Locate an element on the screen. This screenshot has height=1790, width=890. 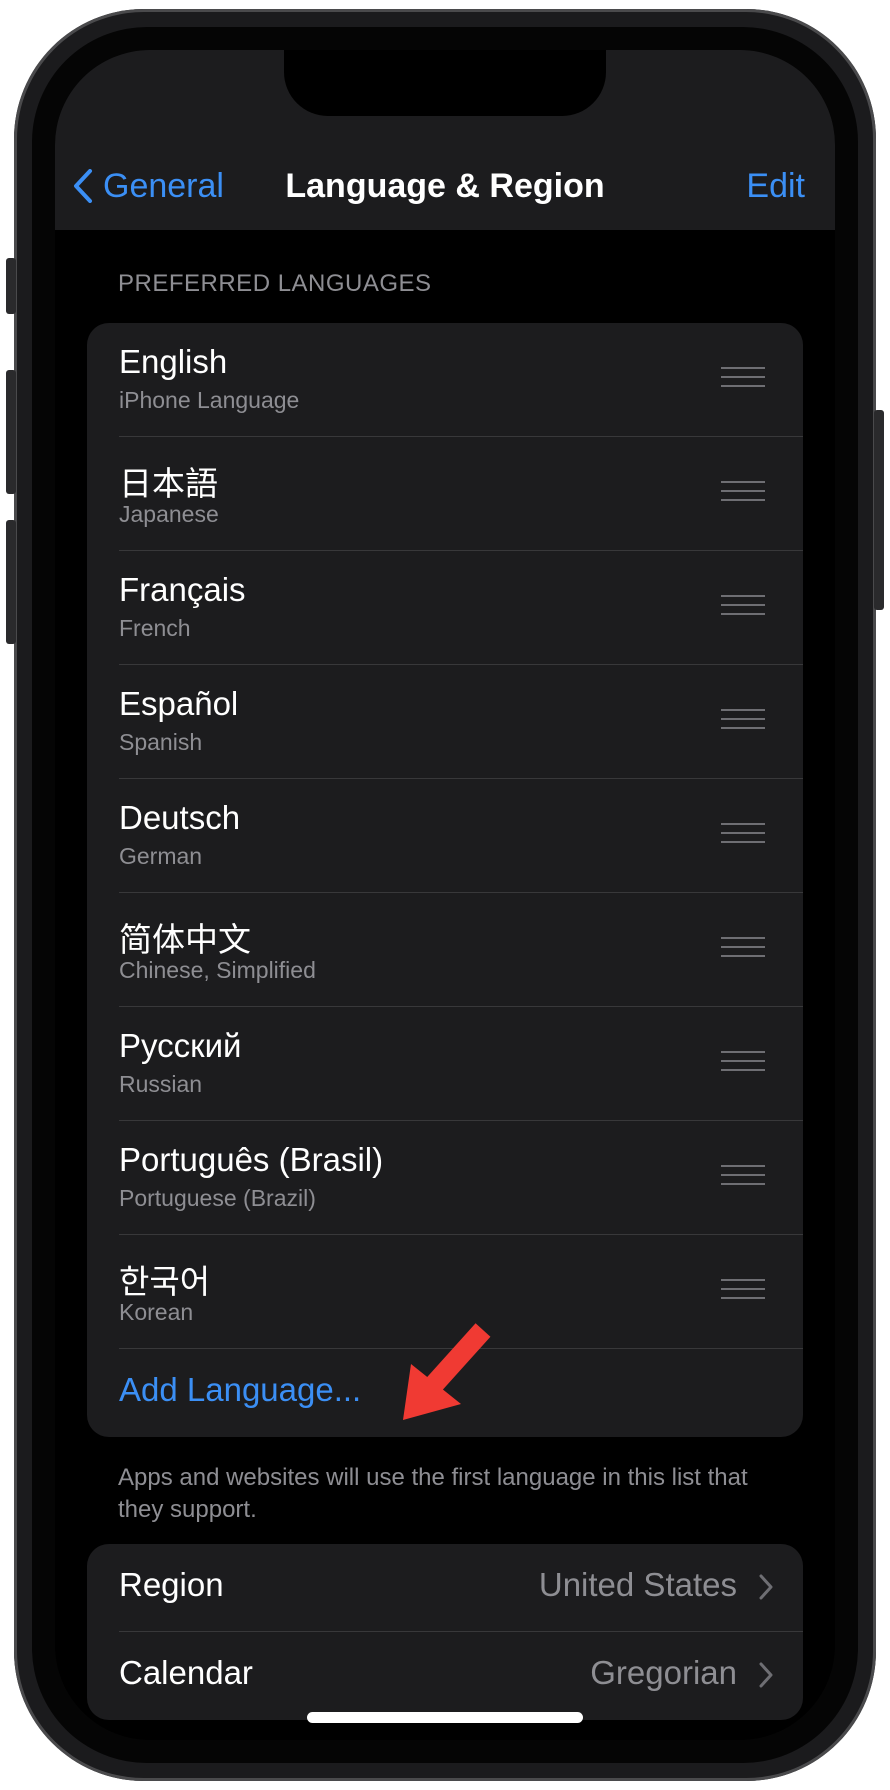
calendar-value: Gregorian is located at coordinates (663, 1672).